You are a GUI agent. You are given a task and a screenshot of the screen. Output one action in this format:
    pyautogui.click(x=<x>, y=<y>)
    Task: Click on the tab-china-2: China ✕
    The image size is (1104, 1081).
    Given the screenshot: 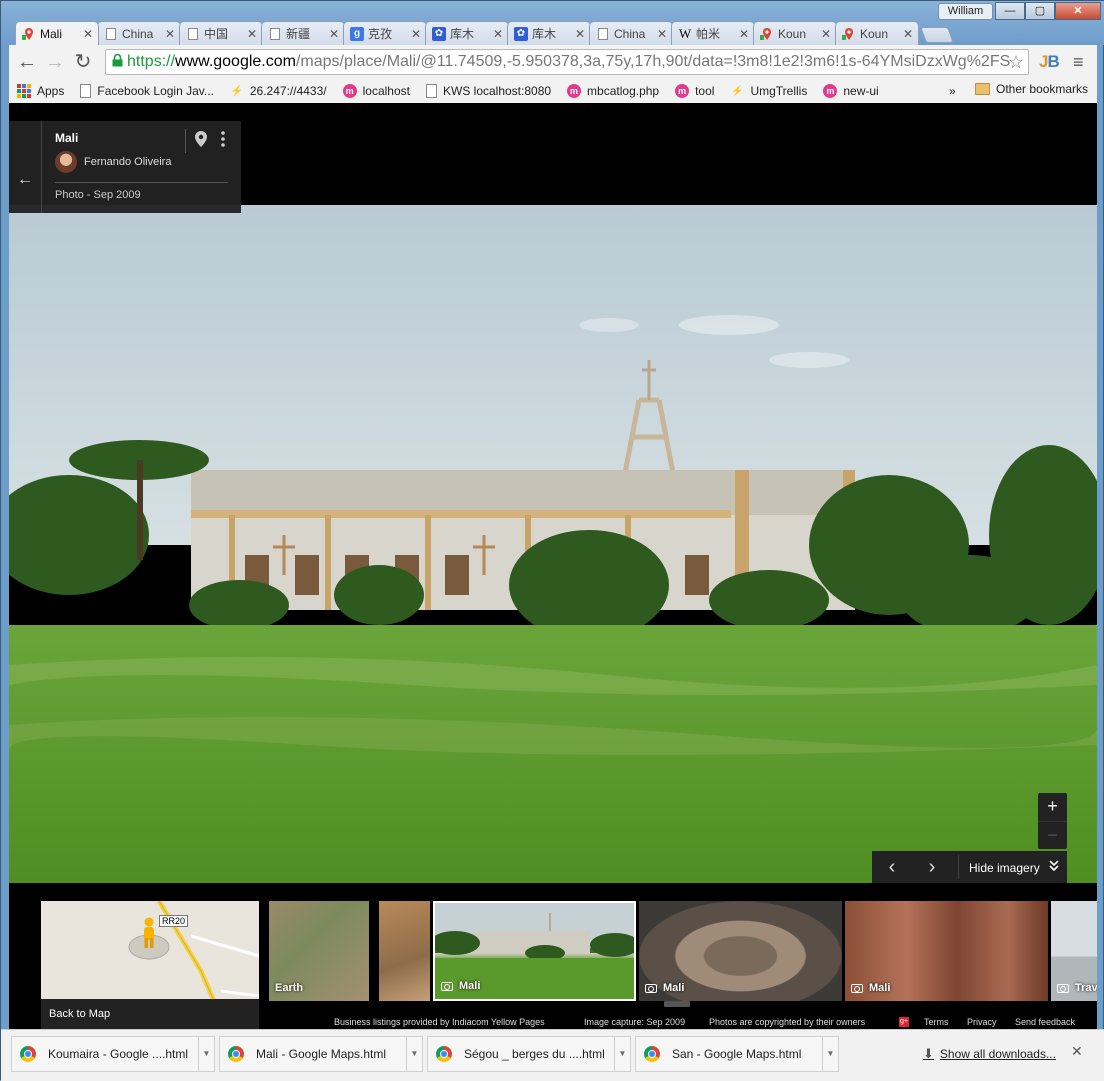 What is the action you would take?
    pyautogui.click(x=631, y=33)
    